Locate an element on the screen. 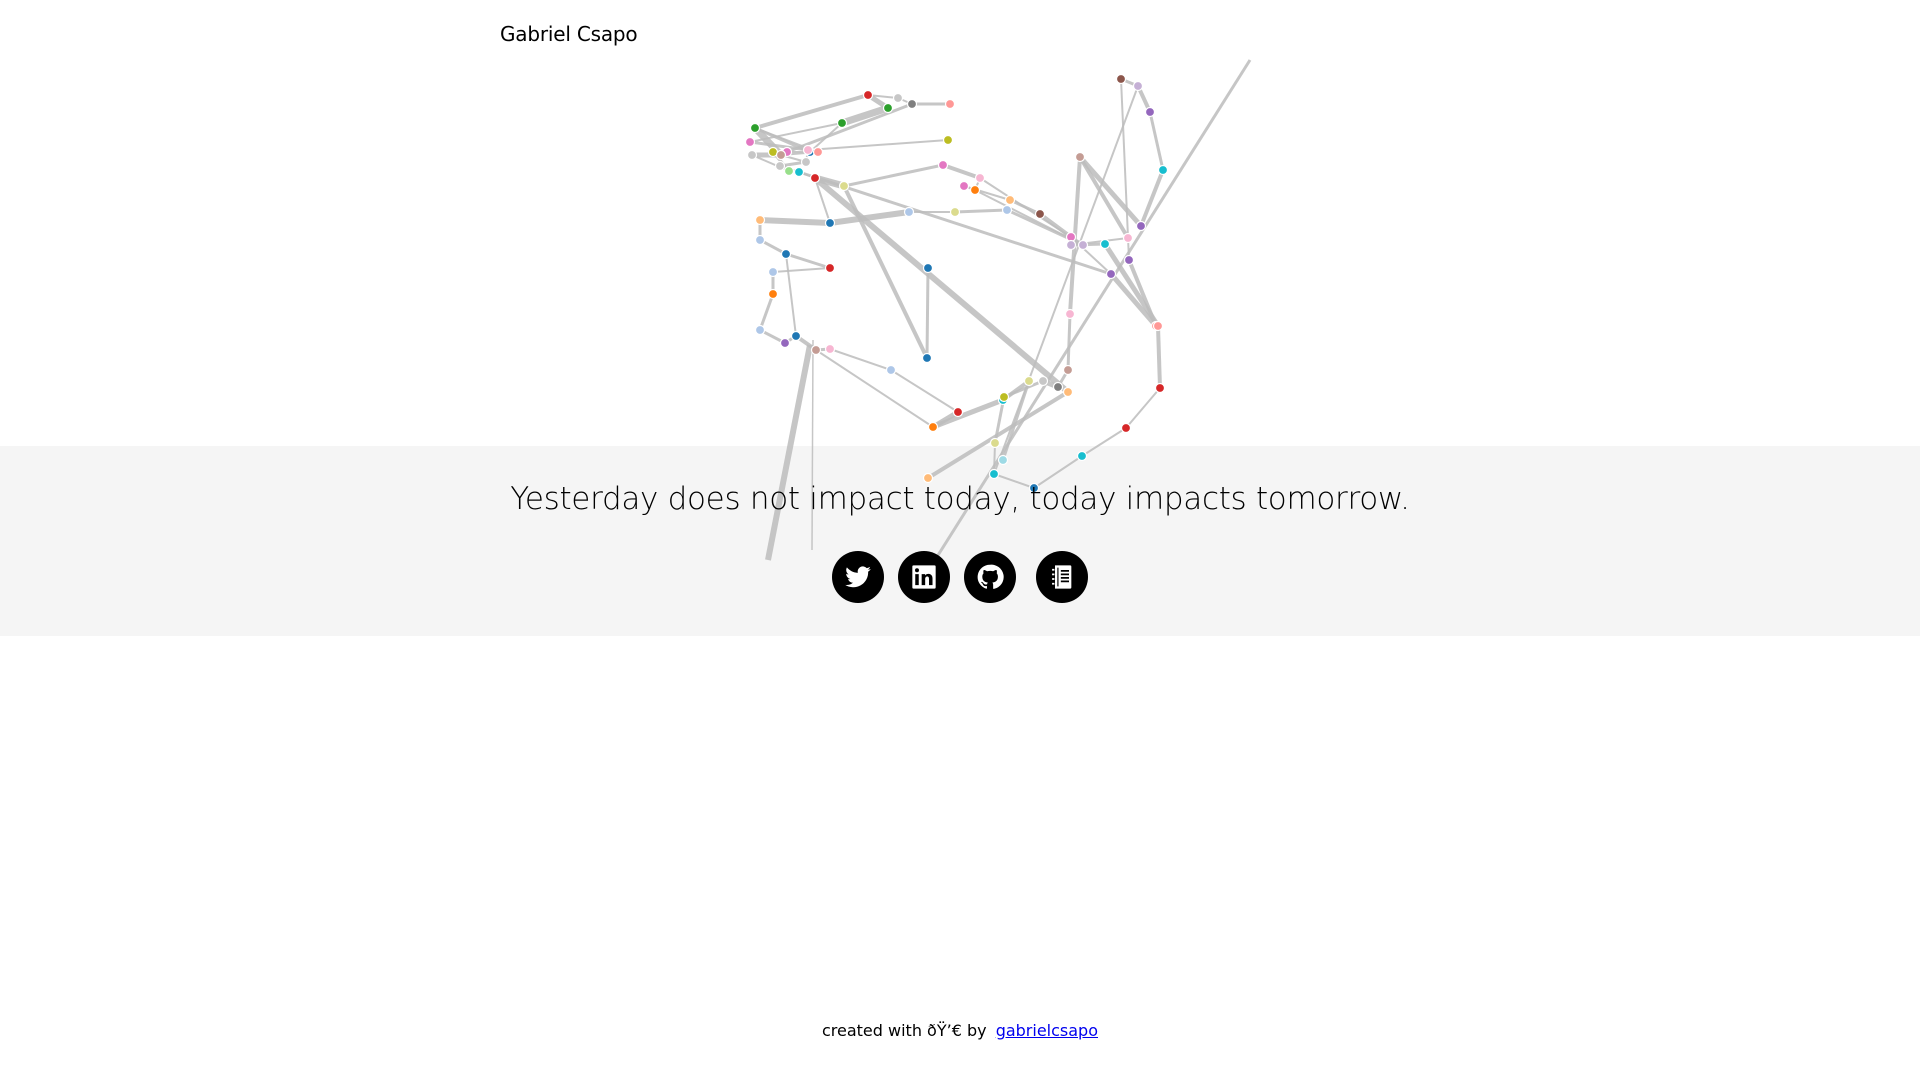  notebook-icon is located at coordinates (1062, 577).